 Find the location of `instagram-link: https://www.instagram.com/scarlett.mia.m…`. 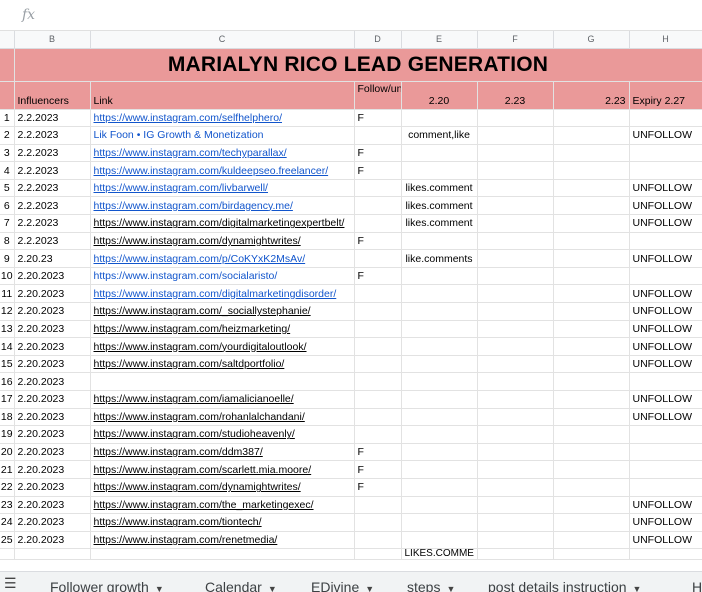

instagram-link: https://www.instagram.com/scarlett.mia.m… is located at coordinates (203, 470).